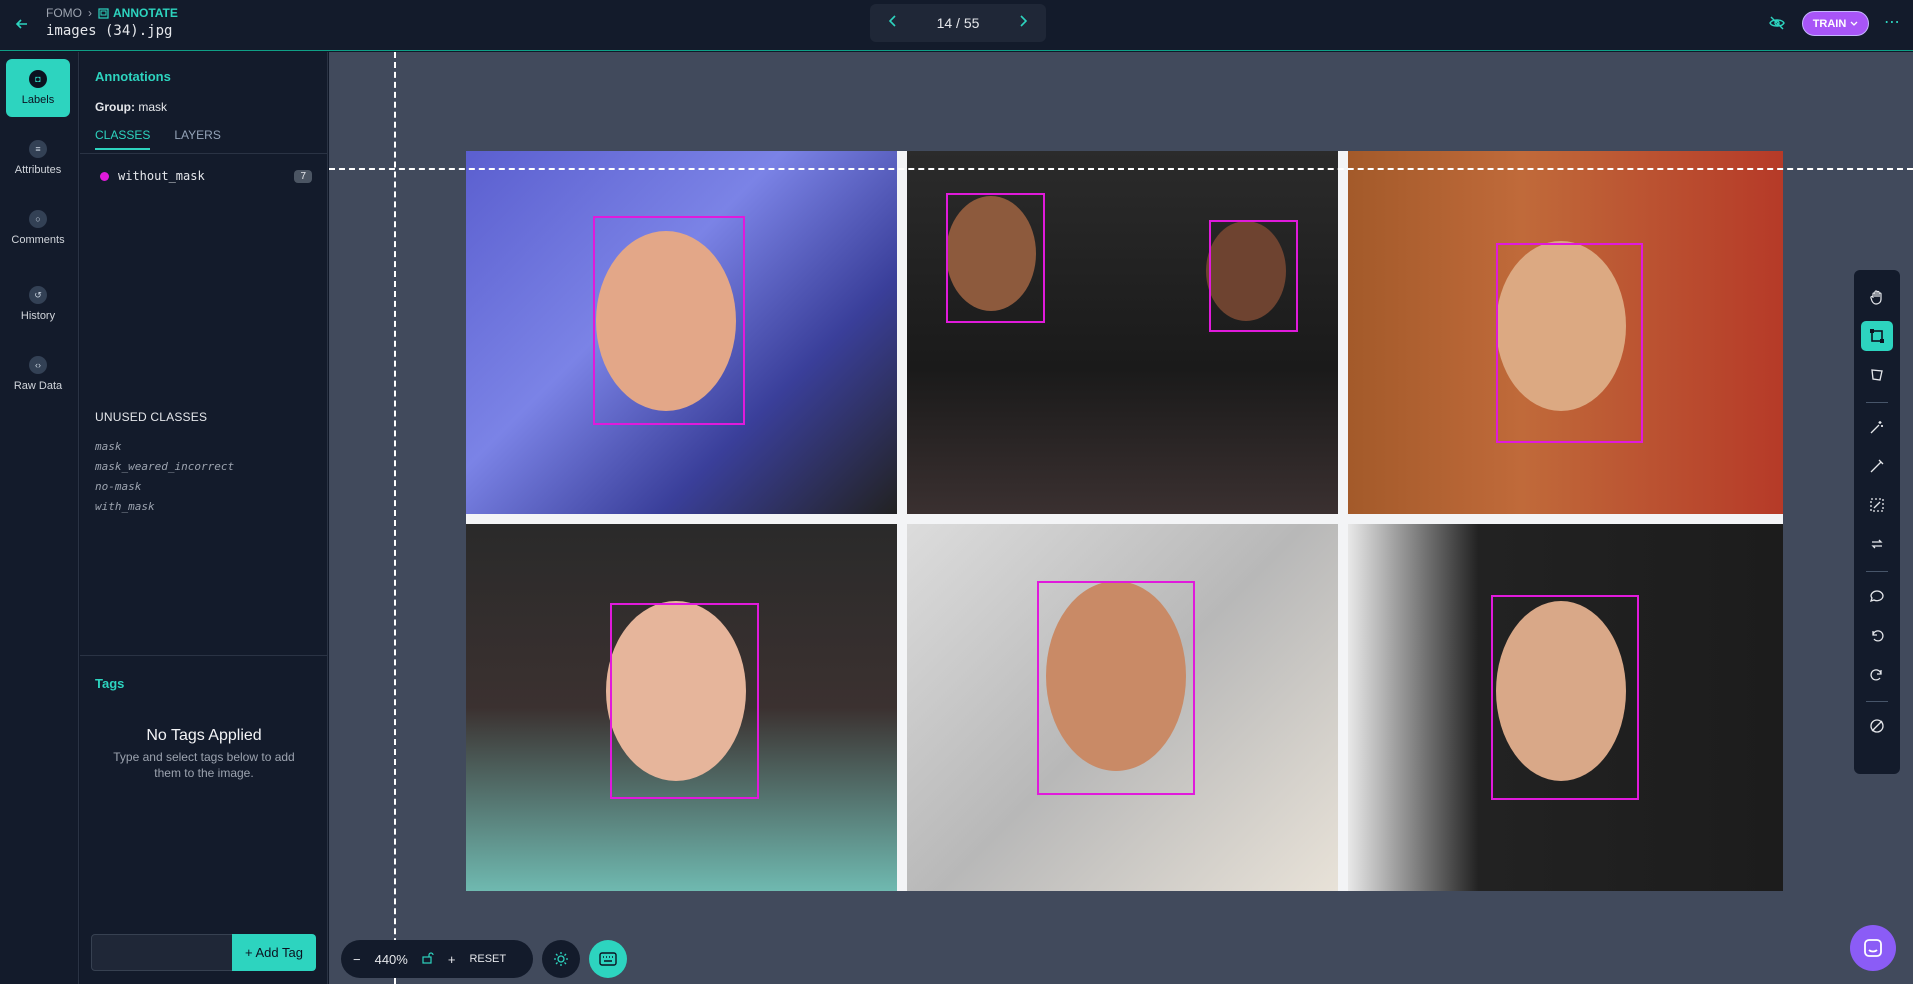 The image size is (1913, 984). Describe the element at coordinates (109, 31) in the screenshot. I see `file-name: images (34).jpg` at that location.